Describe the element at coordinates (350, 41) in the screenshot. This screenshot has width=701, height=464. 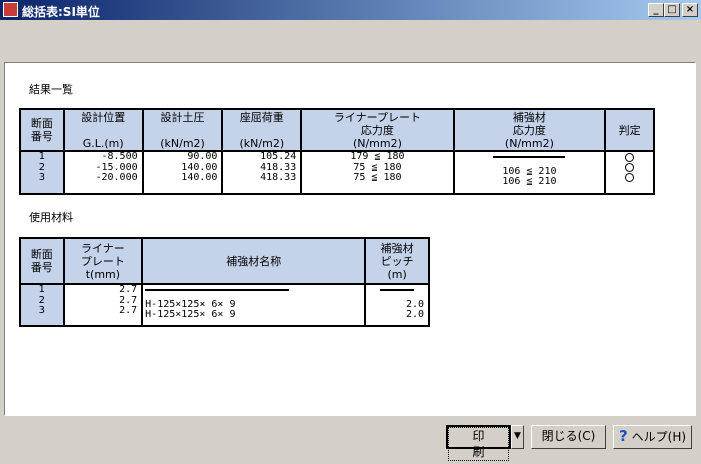
I see `toolbar-area` at that location.